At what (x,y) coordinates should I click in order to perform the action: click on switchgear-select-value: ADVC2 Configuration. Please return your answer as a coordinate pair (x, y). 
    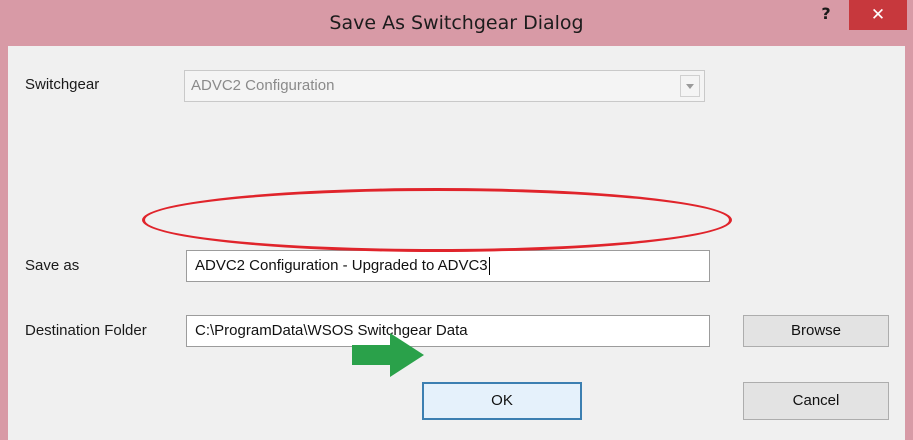
    Looking at the image, I should click on (263, 85).